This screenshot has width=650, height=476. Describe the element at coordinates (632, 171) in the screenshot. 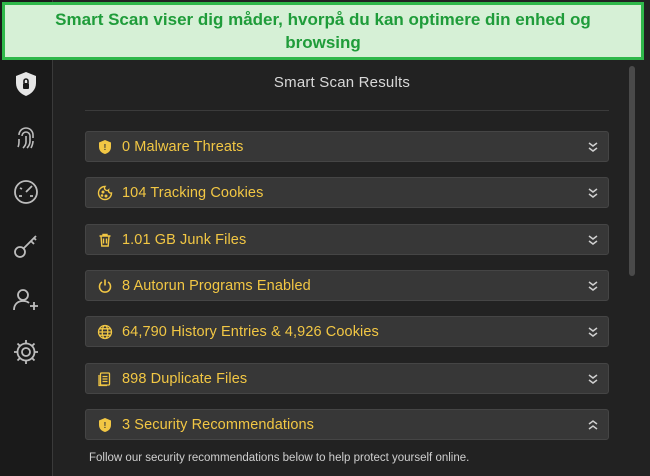

I see `scrollbar` at that location.